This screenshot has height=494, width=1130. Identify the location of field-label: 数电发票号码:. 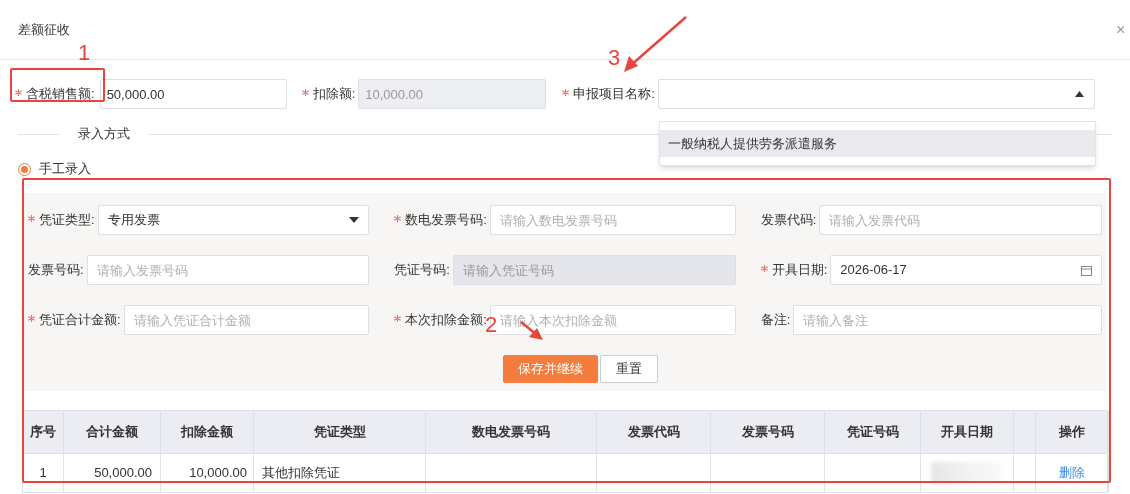
(446, 220).